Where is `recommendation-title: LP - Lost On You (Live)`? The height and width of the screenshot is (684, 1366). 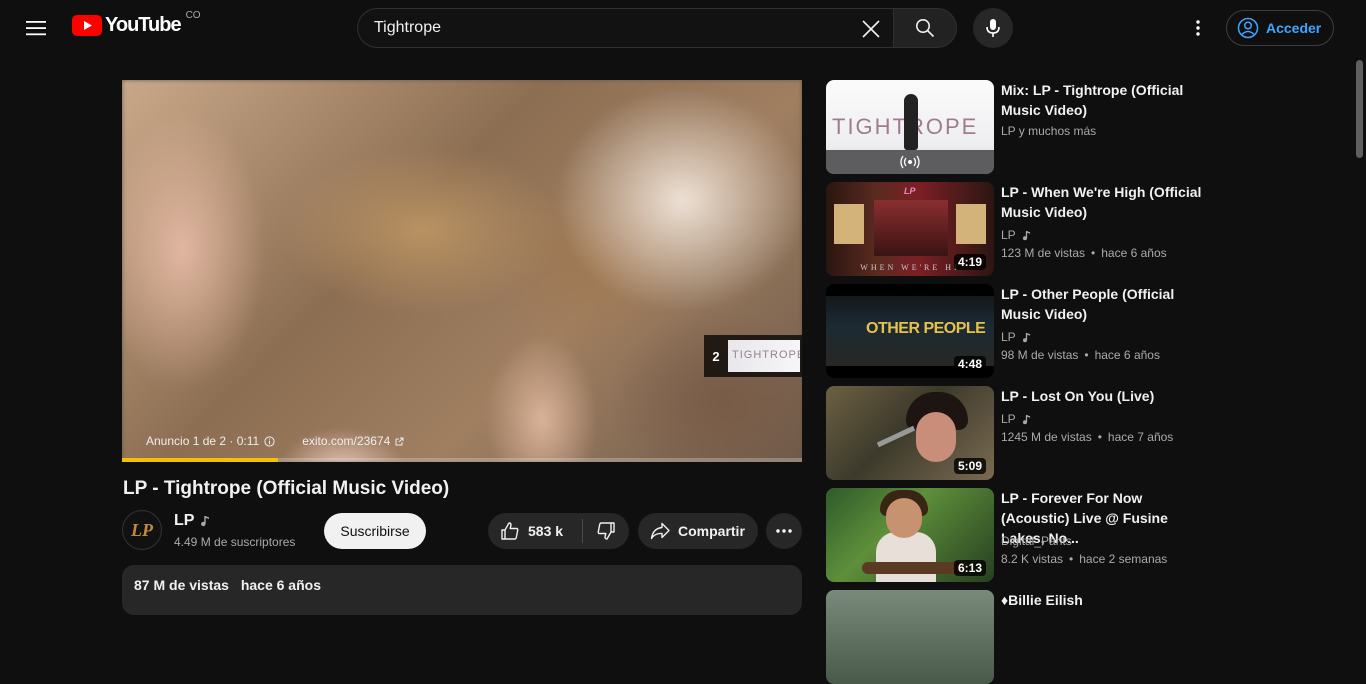
recommendation-title: LP - Lost On You (Live) is located at coordinates (1103, 396).